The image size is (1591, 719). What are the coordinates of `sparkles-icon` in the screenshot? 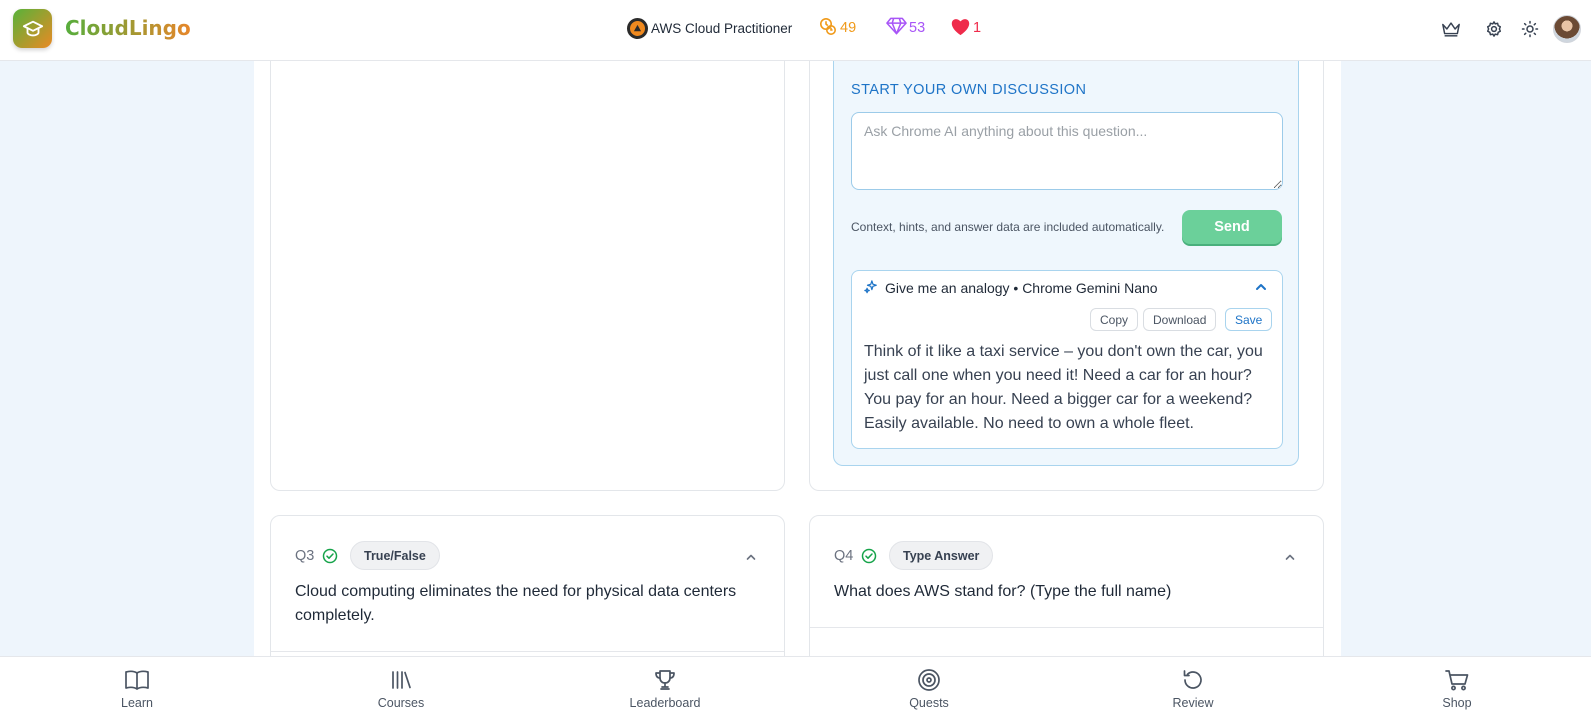 It's located at (871, 288).